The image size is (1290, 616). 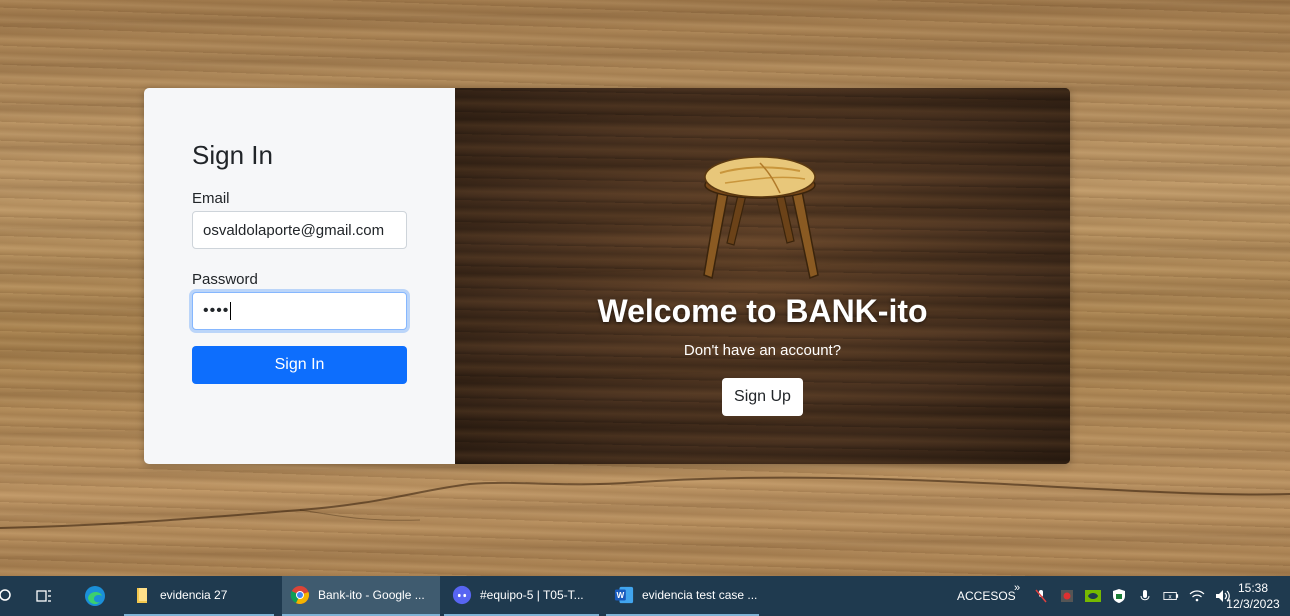 What do you see at coordinates (231, 311) in the screenshot?
I see `text-caret` at bounding box center [231, 311].